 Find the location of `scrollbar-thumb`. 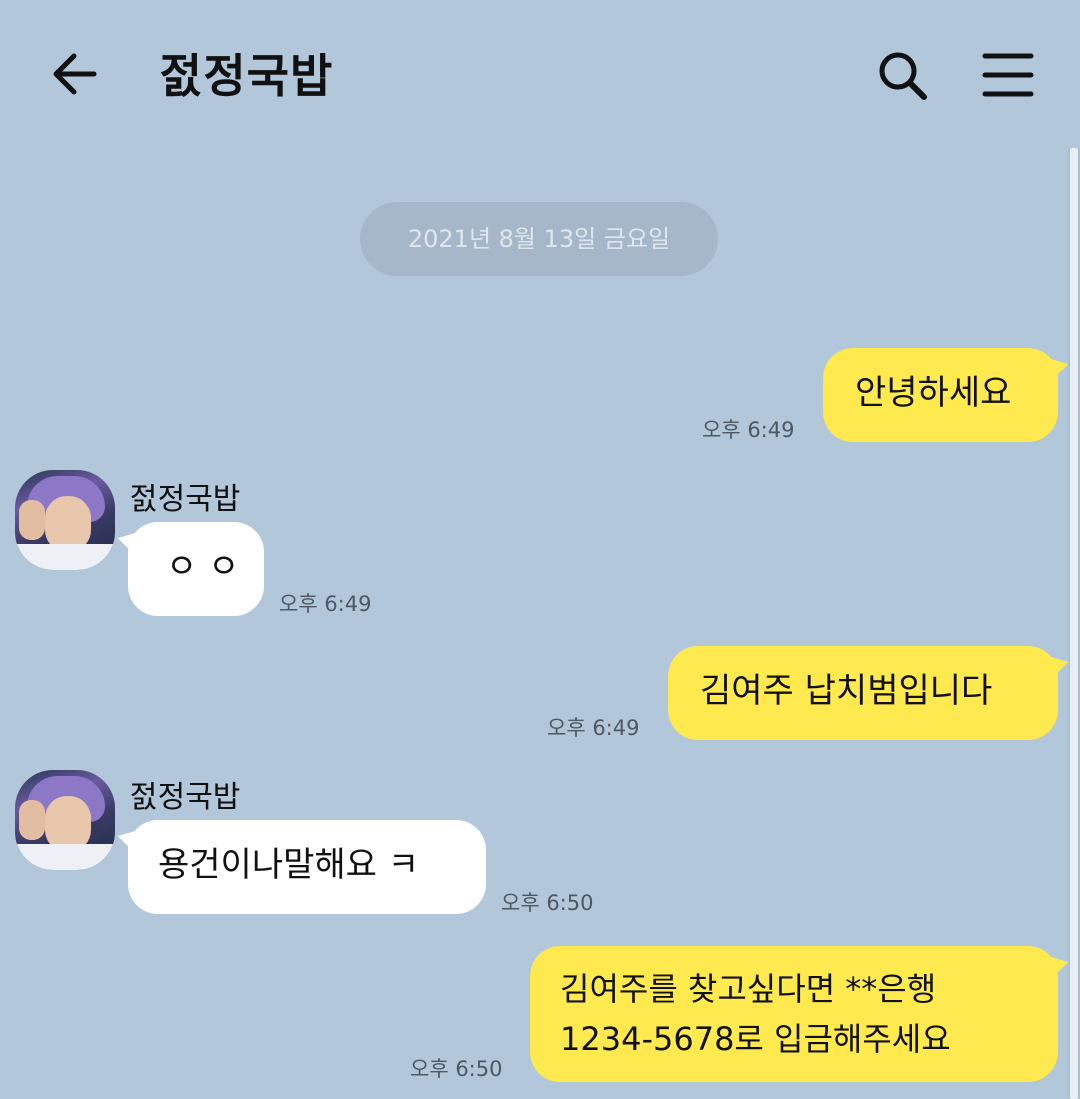

scrollbar-thumb is located at coordinates (1074, 623).